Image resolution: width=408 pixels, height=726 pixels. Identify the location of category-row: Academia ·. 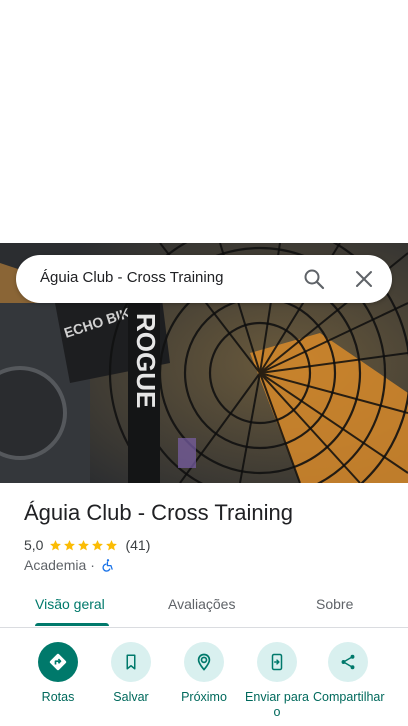
(69, 565).